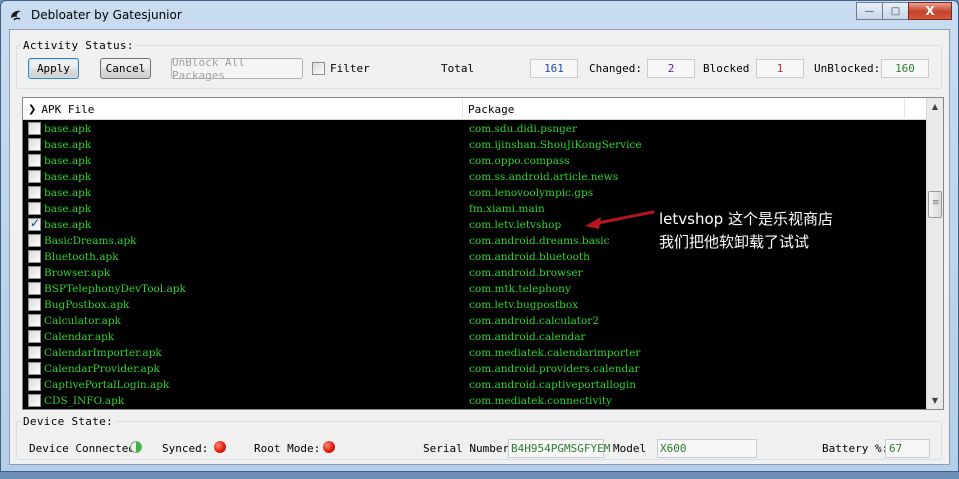  I want to click on apk-file-cell: Calculator.apk, so click(83, 321).